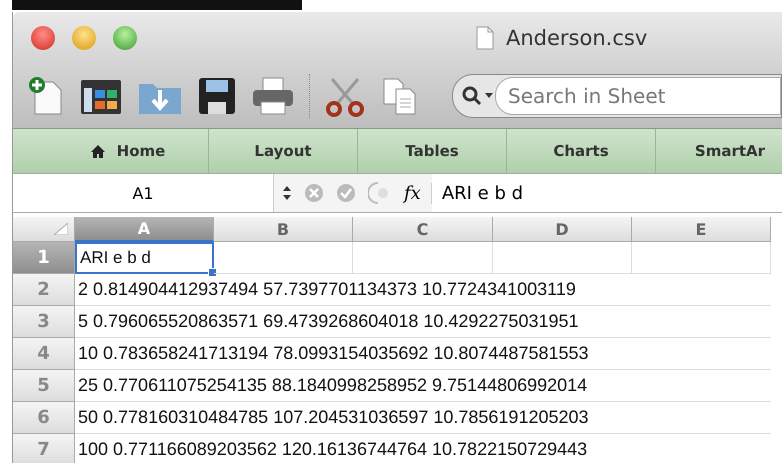  Describe the element at coordinates (423, 229) in the screenshot. I see `column-header: C` at that location.